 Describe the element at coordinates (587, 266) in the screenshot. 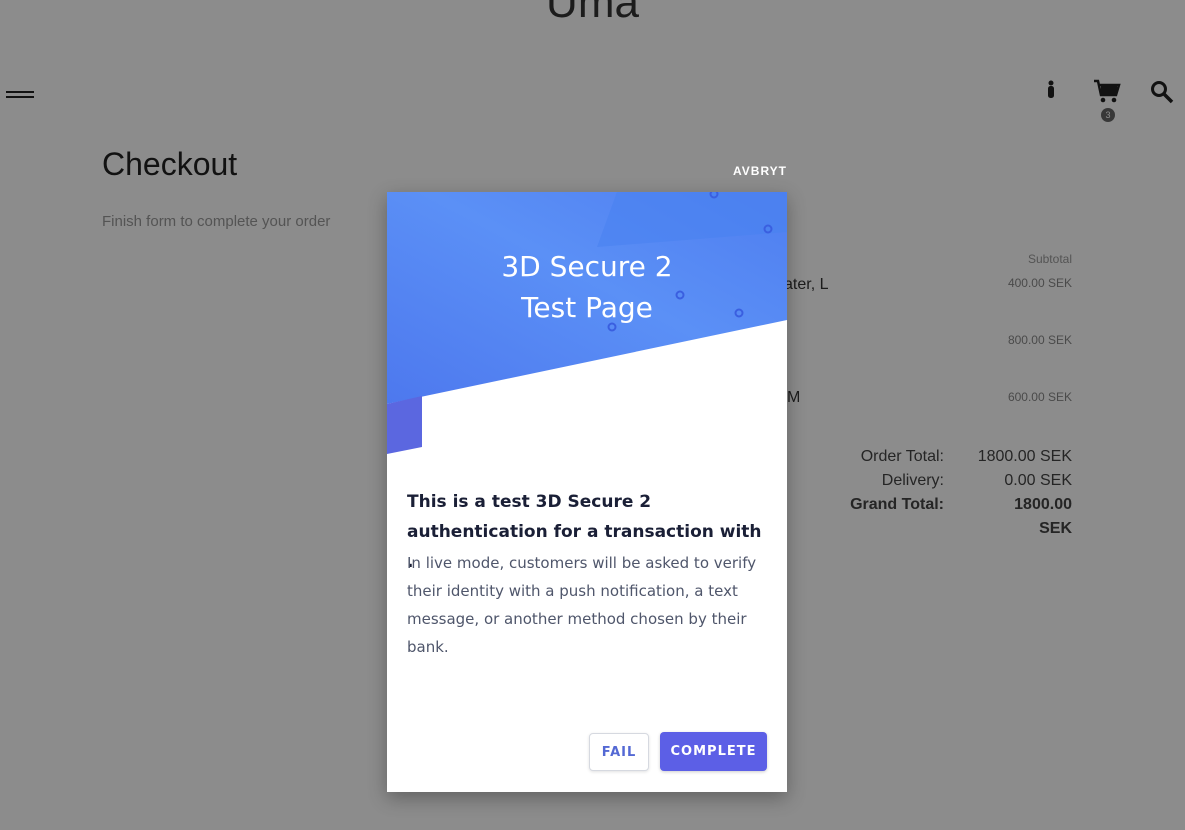

I see `hero-title-line: 3D Secure 2` at that location.